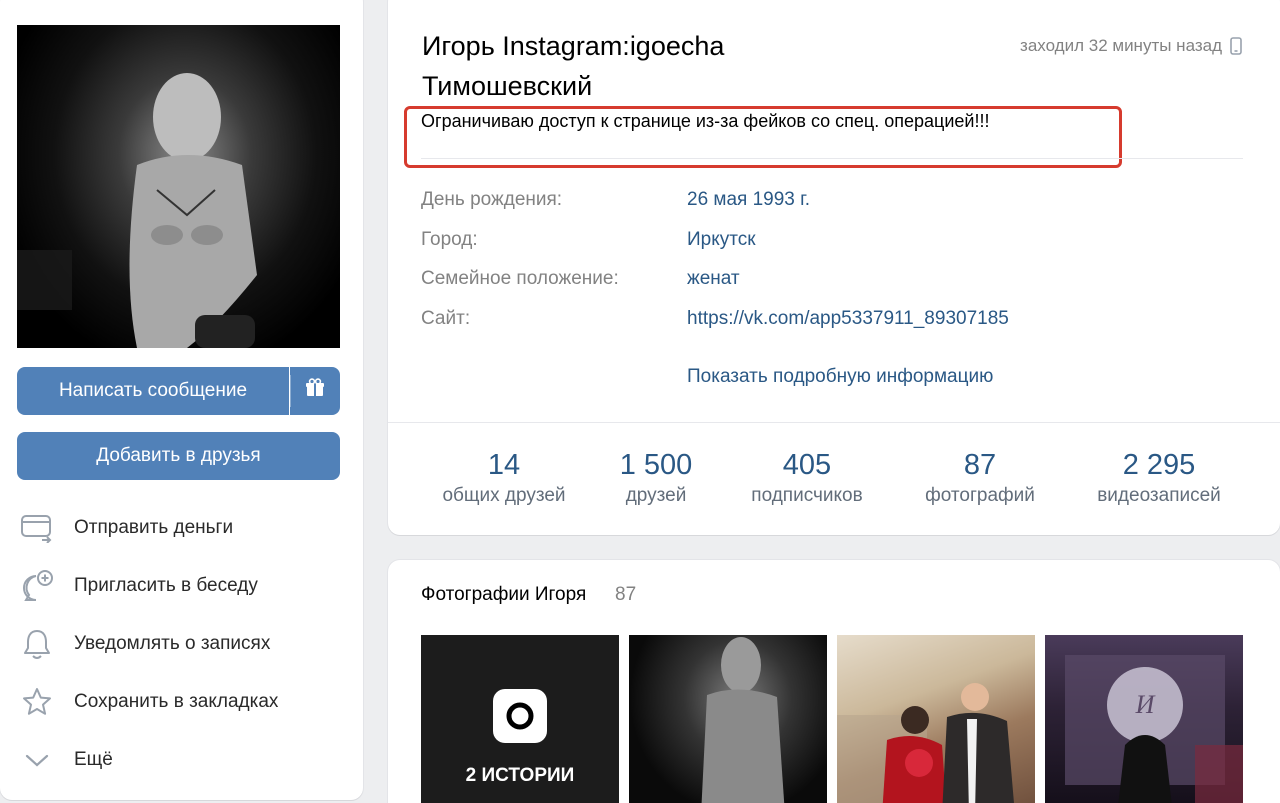 This screenshot has width=1280, height=803. I want to click on counter-value: 2 295, so click(1159, 465).